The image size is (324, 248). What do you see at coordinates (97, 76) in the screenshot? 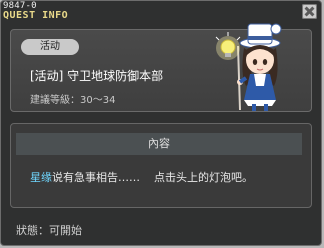
I see `quest-name: [活动] 守卫地球防御本部` at bounding box center [97, 76].